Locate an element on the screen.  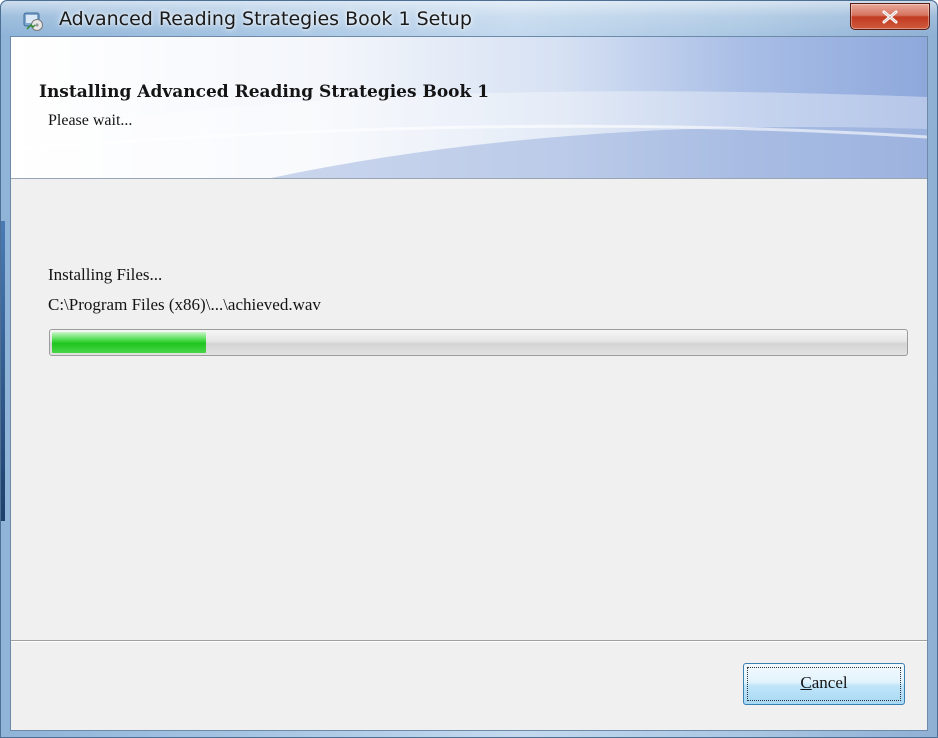
install-progress-bar is located at coordinates (478, 342).